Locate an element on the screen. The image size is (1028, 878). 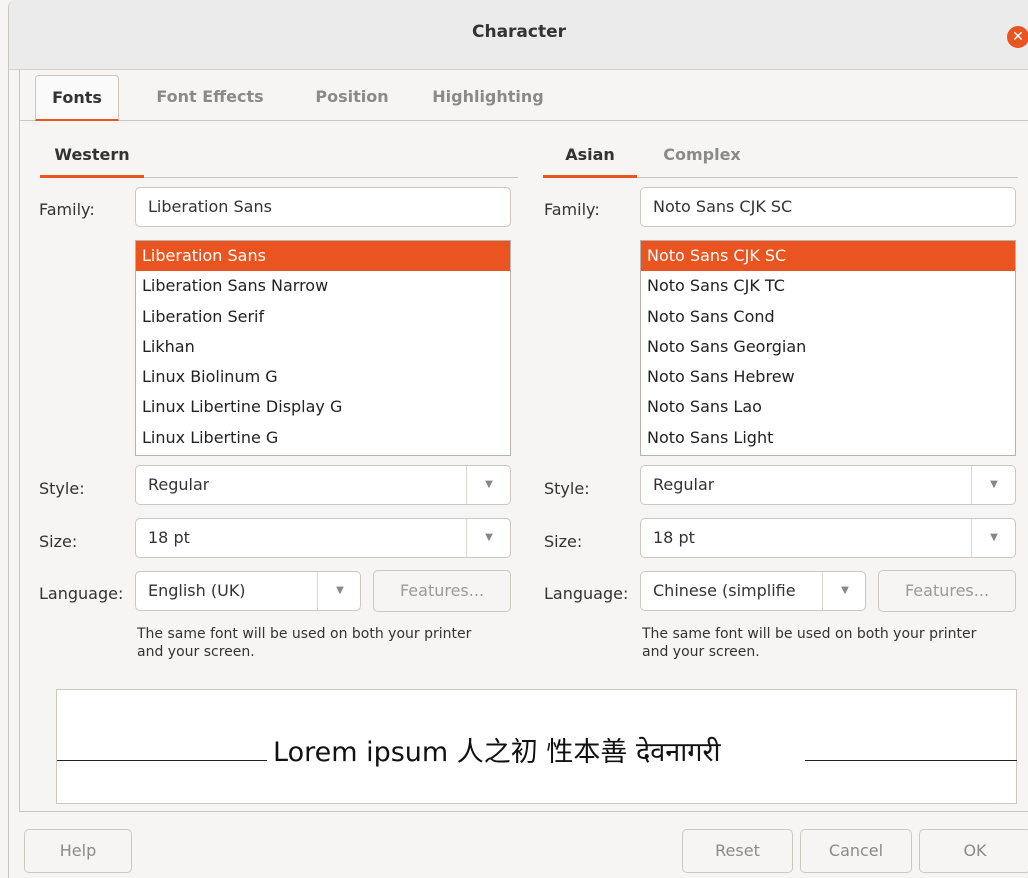
main-tab-bar: Fonts Font Effects Position Highlighting is located at coordinates (524, 95).